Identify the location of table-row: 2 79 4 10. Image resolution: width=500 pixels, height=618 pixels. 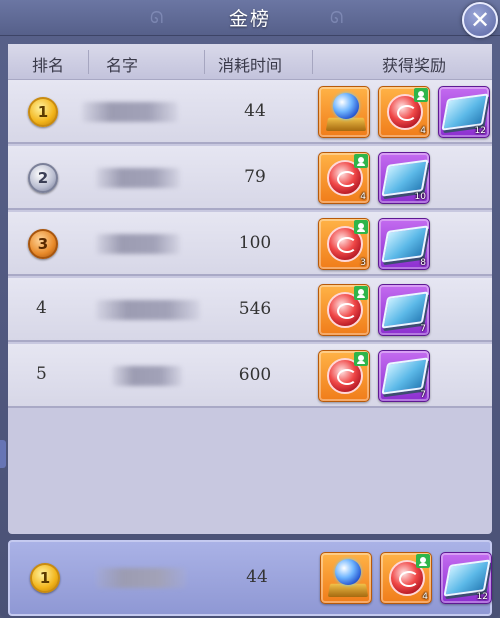
(250, 178).